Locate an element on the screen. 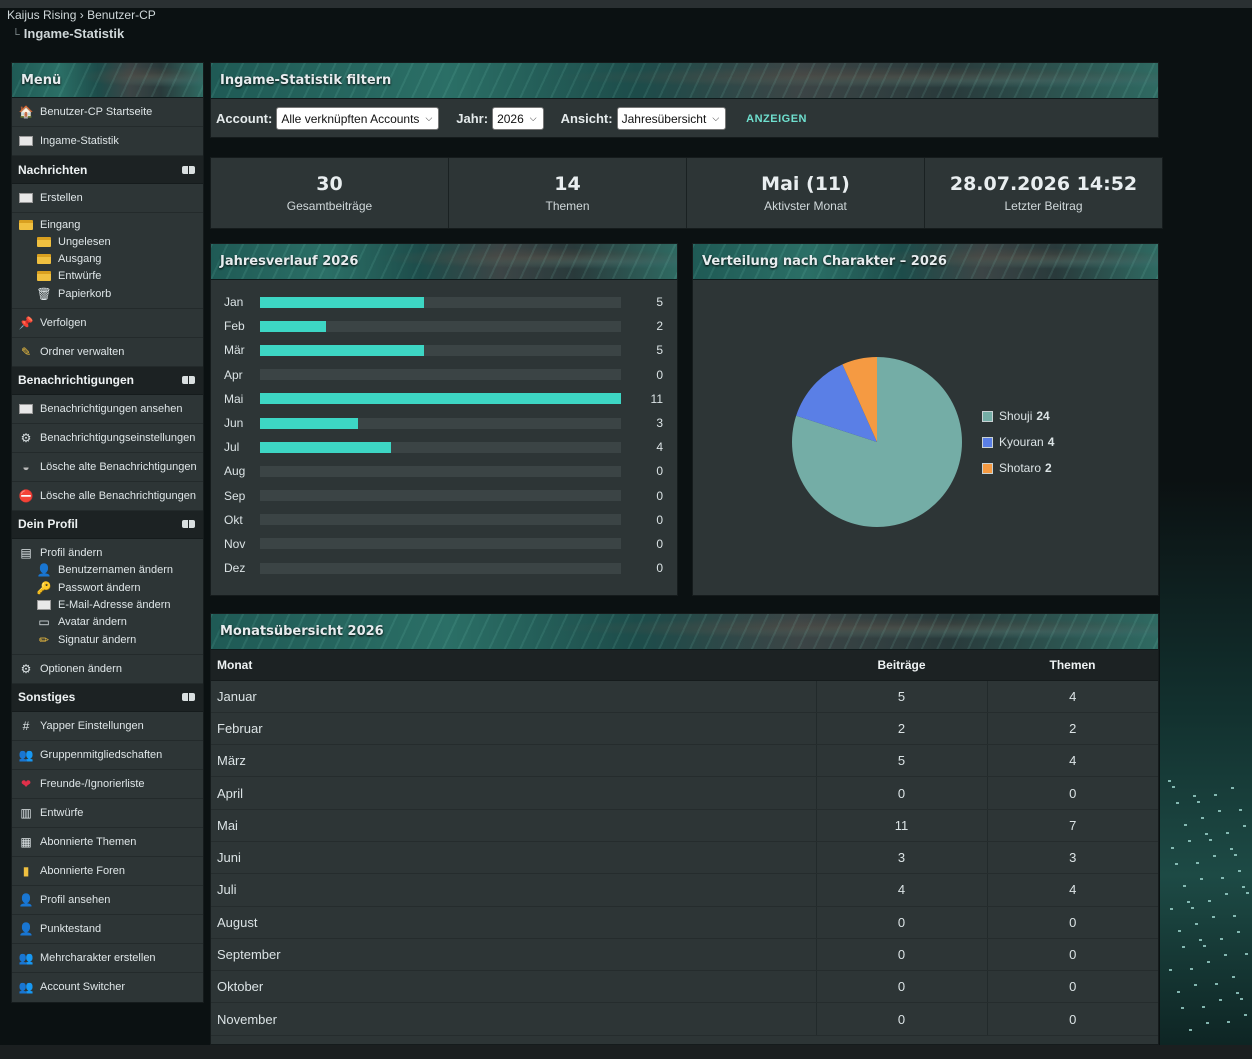  sidebar-item-groups: 👥 Gruppenmitgliedschaften is located at coordinates (107, 755).